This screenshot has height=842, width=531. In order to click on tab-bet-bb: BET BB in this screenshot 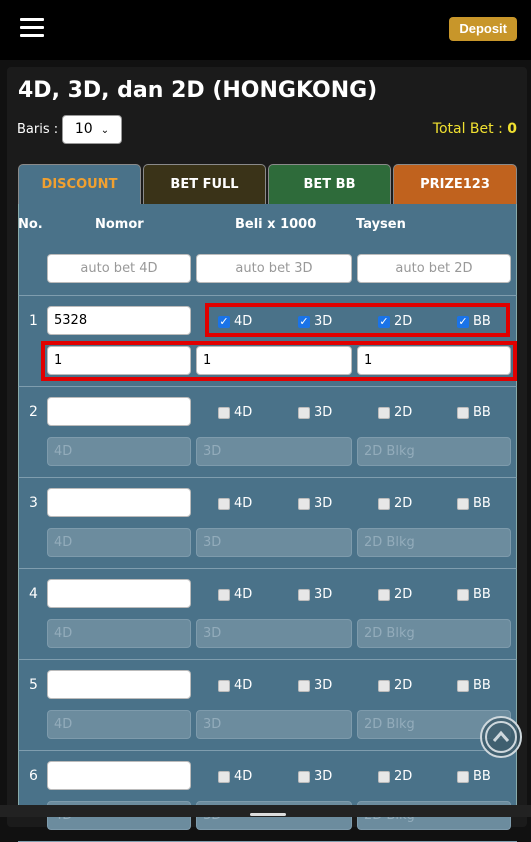, I will do `click(329, 184)`.